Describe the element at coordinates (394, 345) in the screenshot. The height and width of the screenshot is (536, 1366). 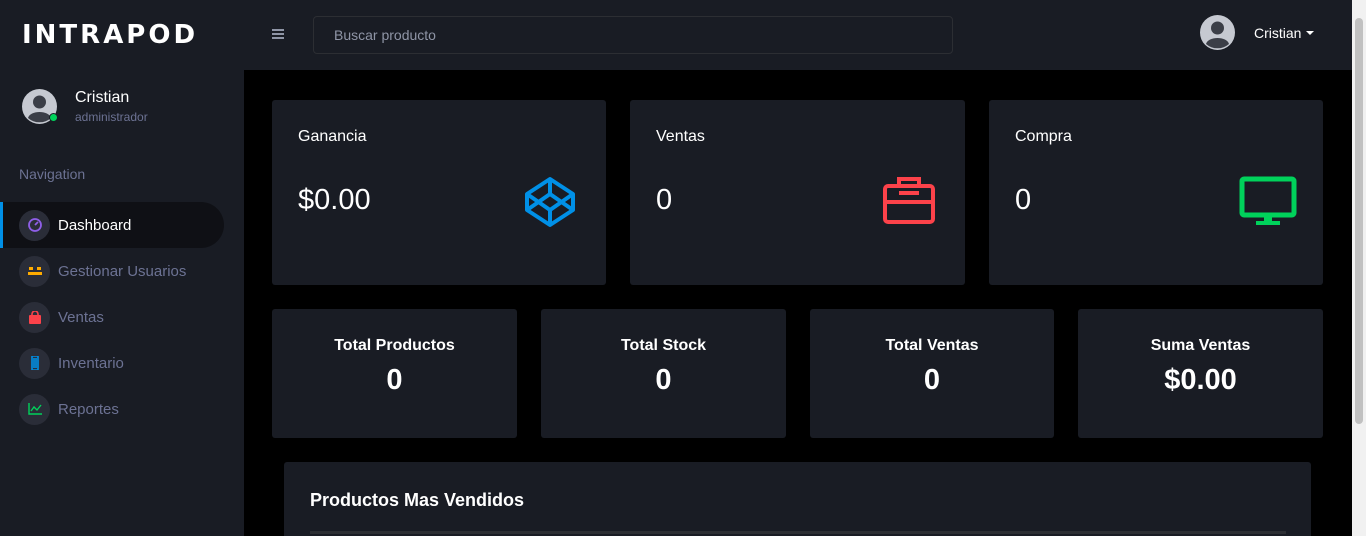
I see `summary-title: Total Productos` at that location.